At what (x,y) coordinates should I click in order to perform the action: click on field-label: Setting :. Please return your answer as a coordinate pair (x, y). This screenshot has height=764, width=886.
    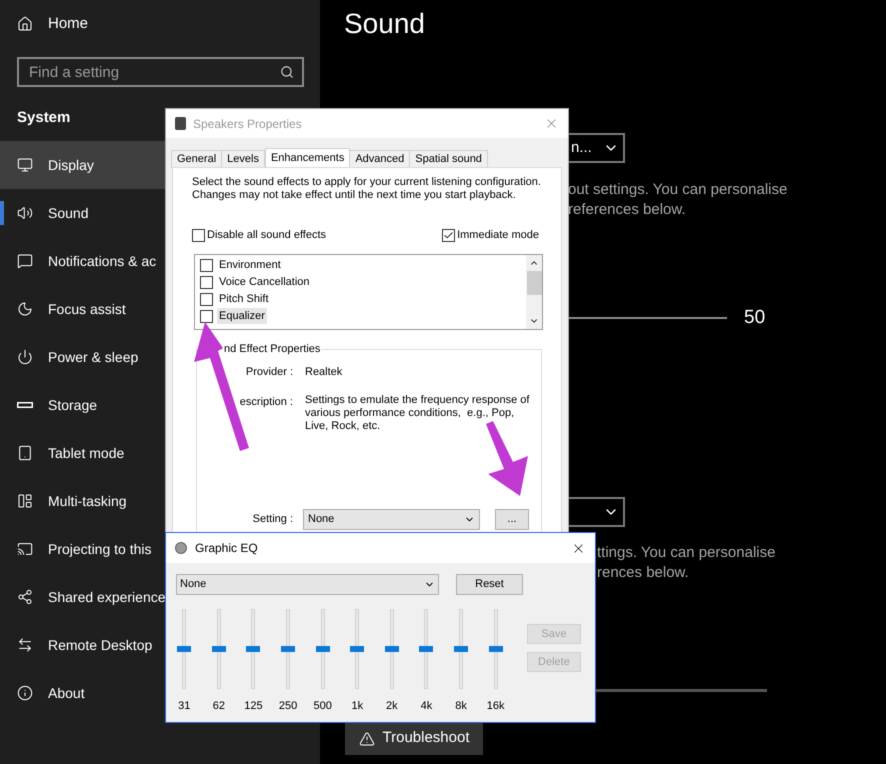
    Looking at the image, I should click on (272, 520).